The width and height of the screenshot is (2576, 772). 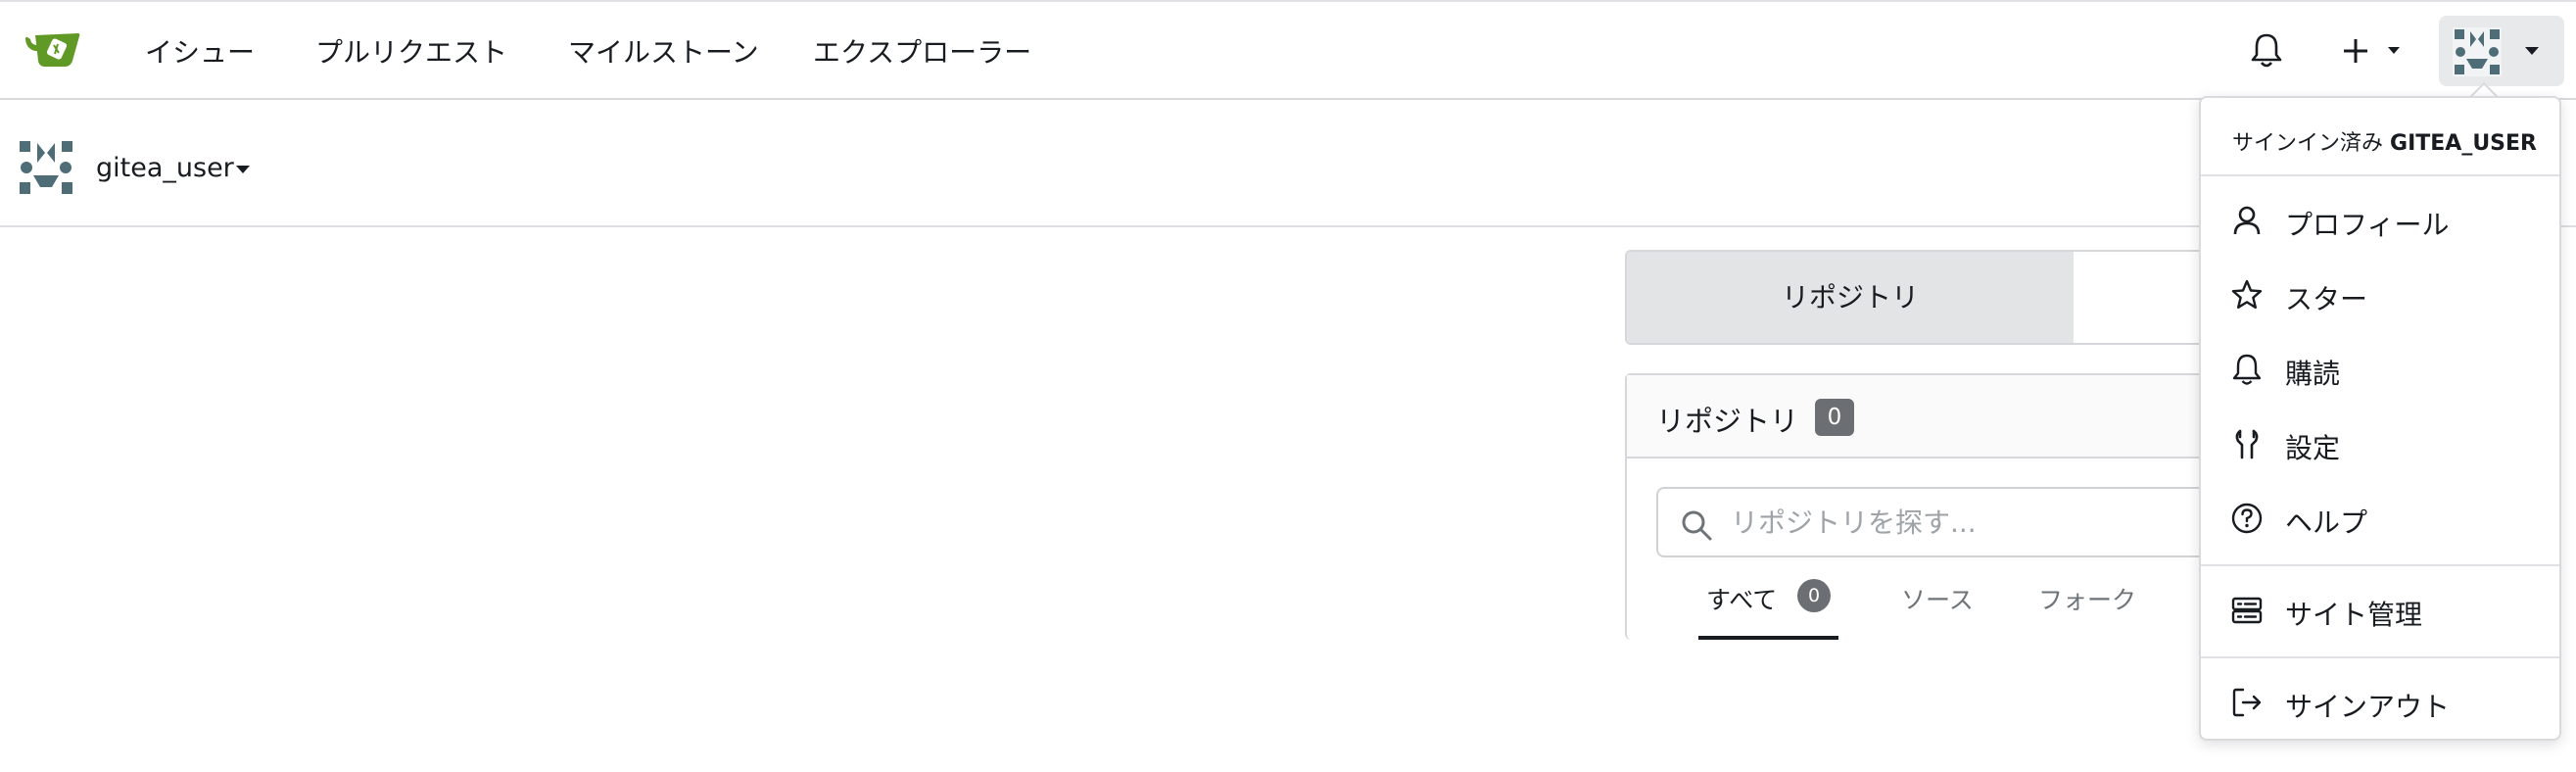 I want to click on user-menu-button, so click(x=2502, y=51).